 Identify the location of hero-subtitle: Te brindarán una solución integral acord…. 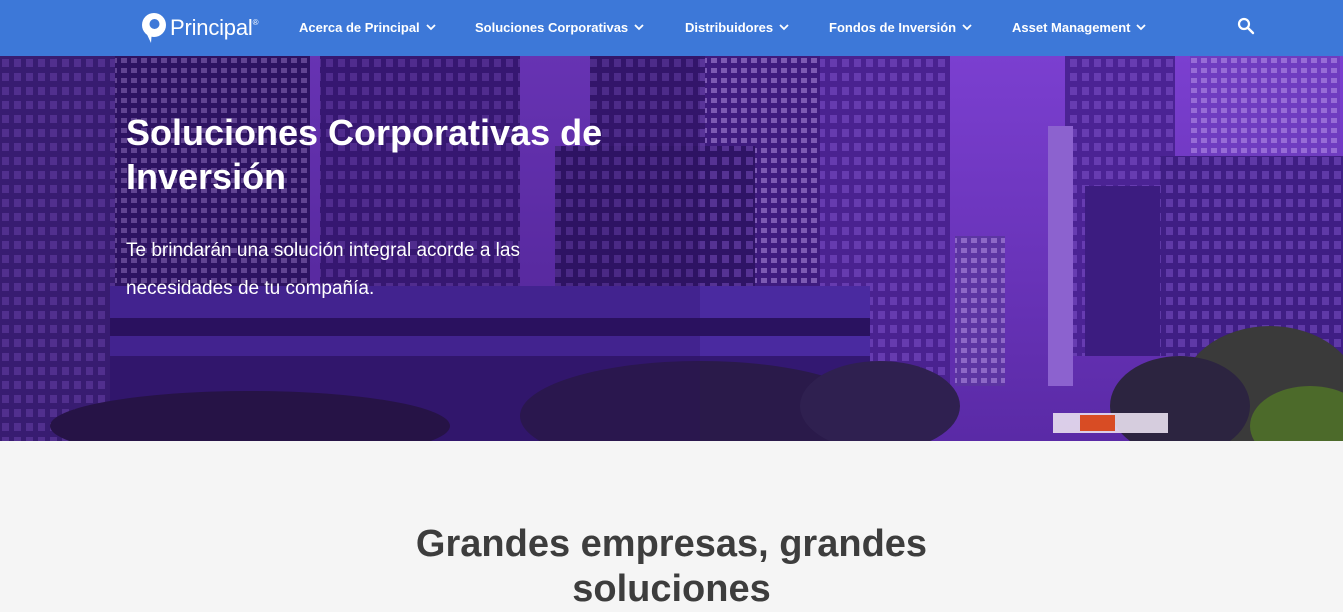
(323, 269).